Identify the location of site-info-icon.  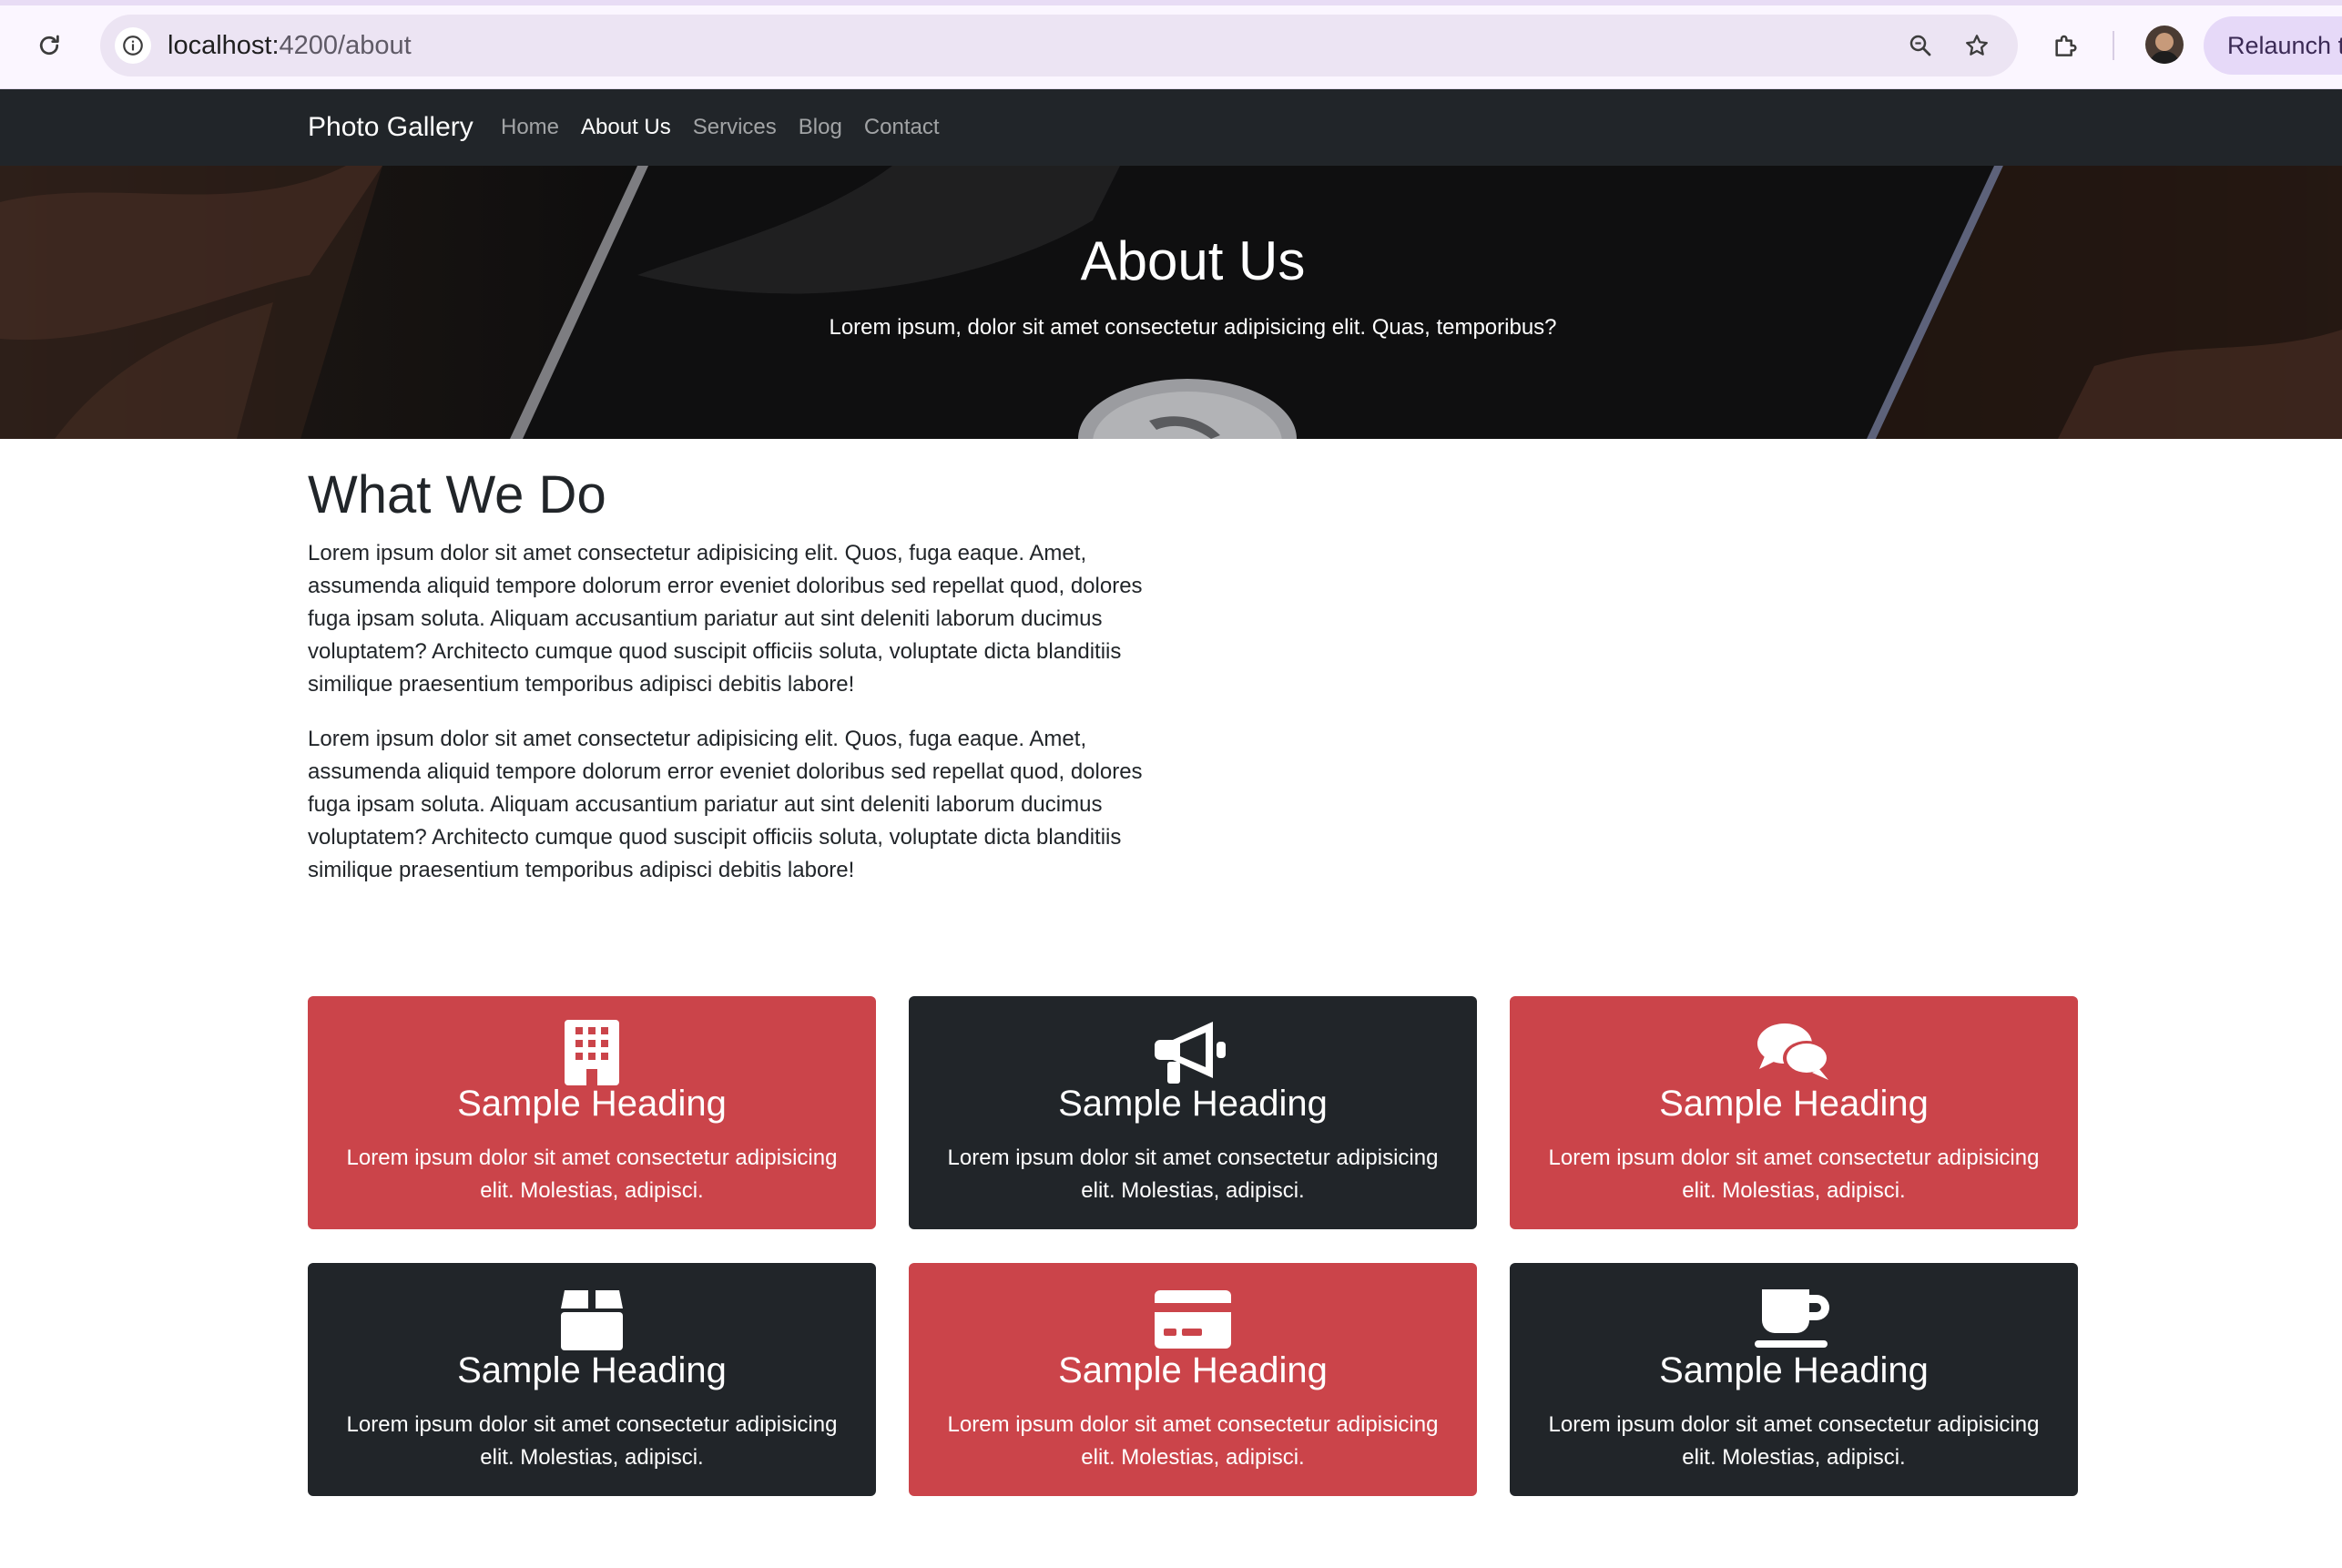
(133, 46).